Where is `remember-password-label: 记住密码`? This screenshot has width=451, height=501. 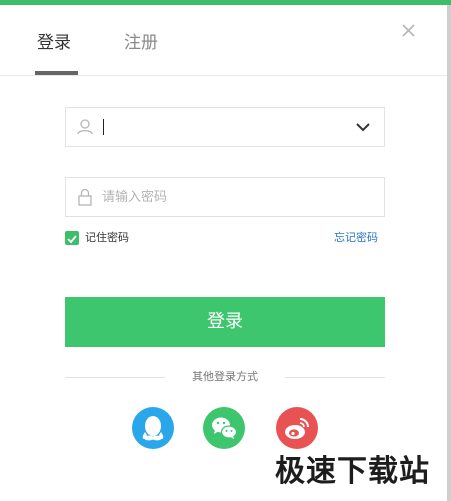 remember-password-label: 记住密码 is located at coordinates (107, 237).